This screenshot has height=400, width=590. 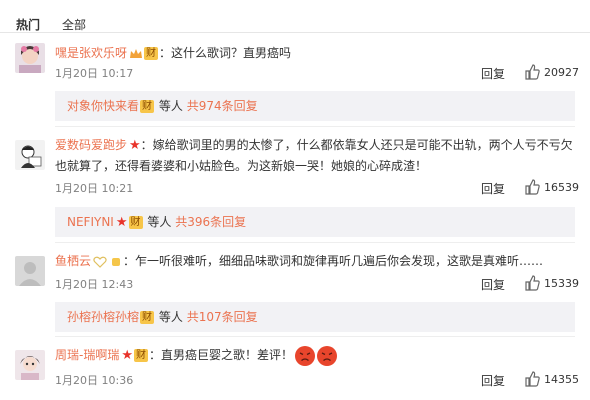 What do you see at coordinates (315, 222) in the screenshot?
I see `sub-replies-box: NEFIYNI ★ 财 等人 共396条回复` at bounding box center [315, 222].